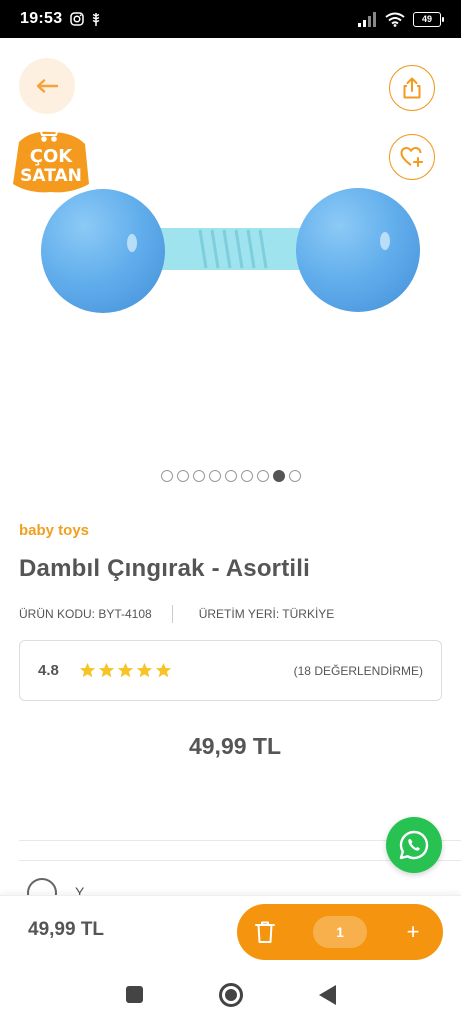  I want to click on status-bar: 19:53 49, so click(230, 19).